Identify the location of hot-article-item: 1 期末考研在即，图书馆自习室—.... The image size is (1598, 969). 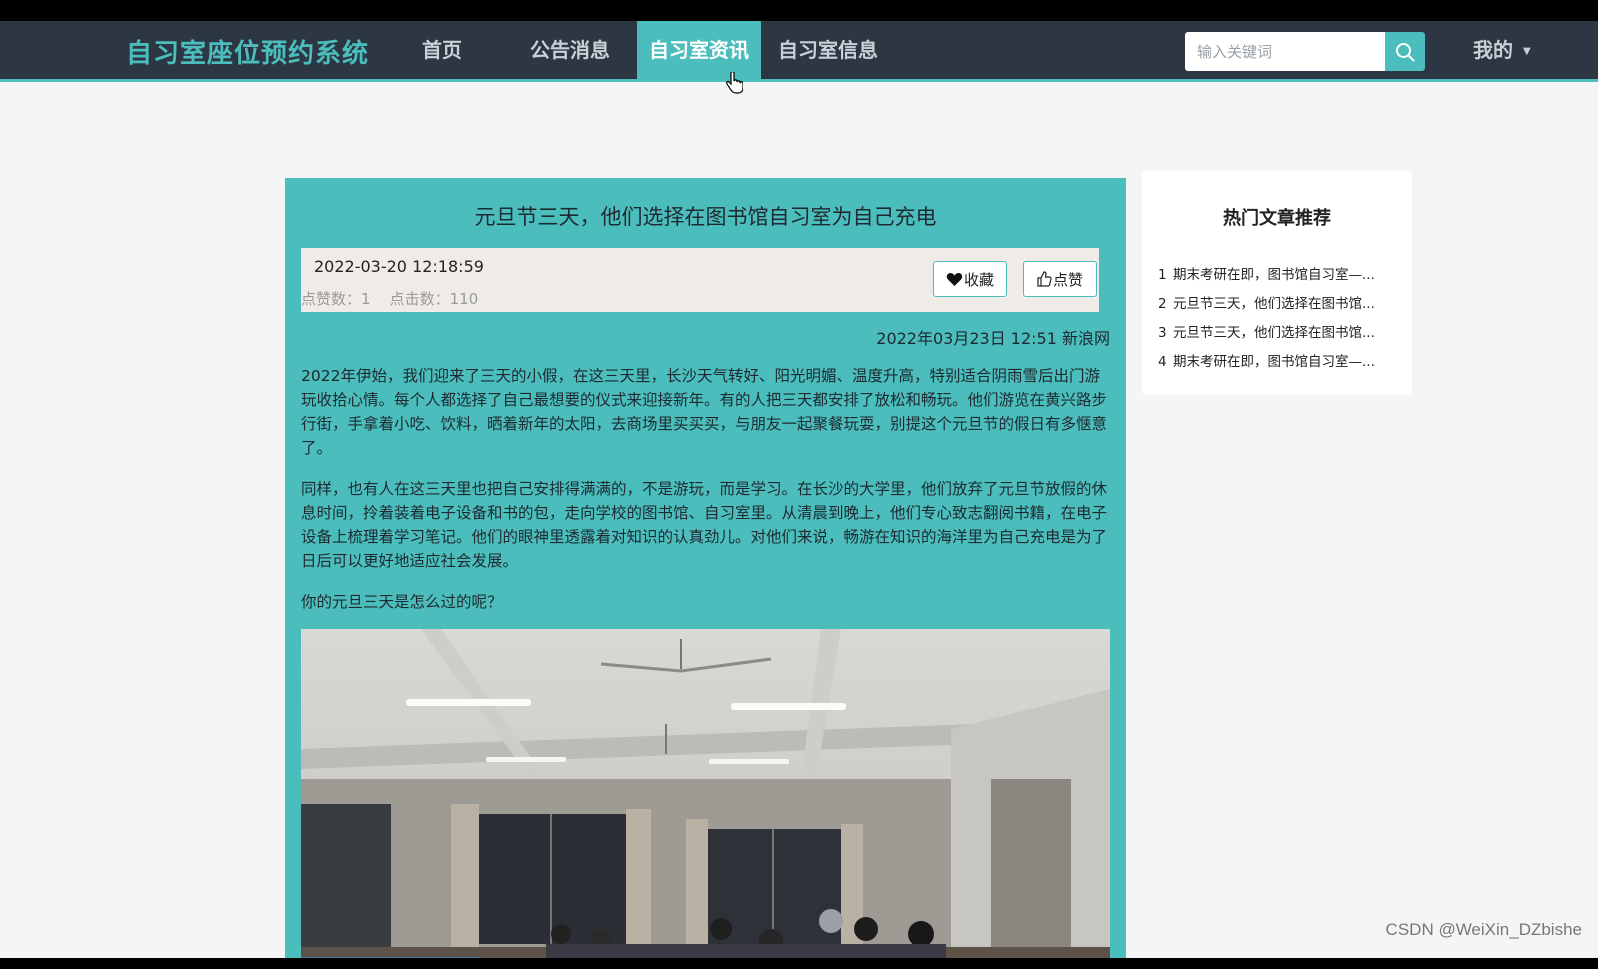
(1266, 277).